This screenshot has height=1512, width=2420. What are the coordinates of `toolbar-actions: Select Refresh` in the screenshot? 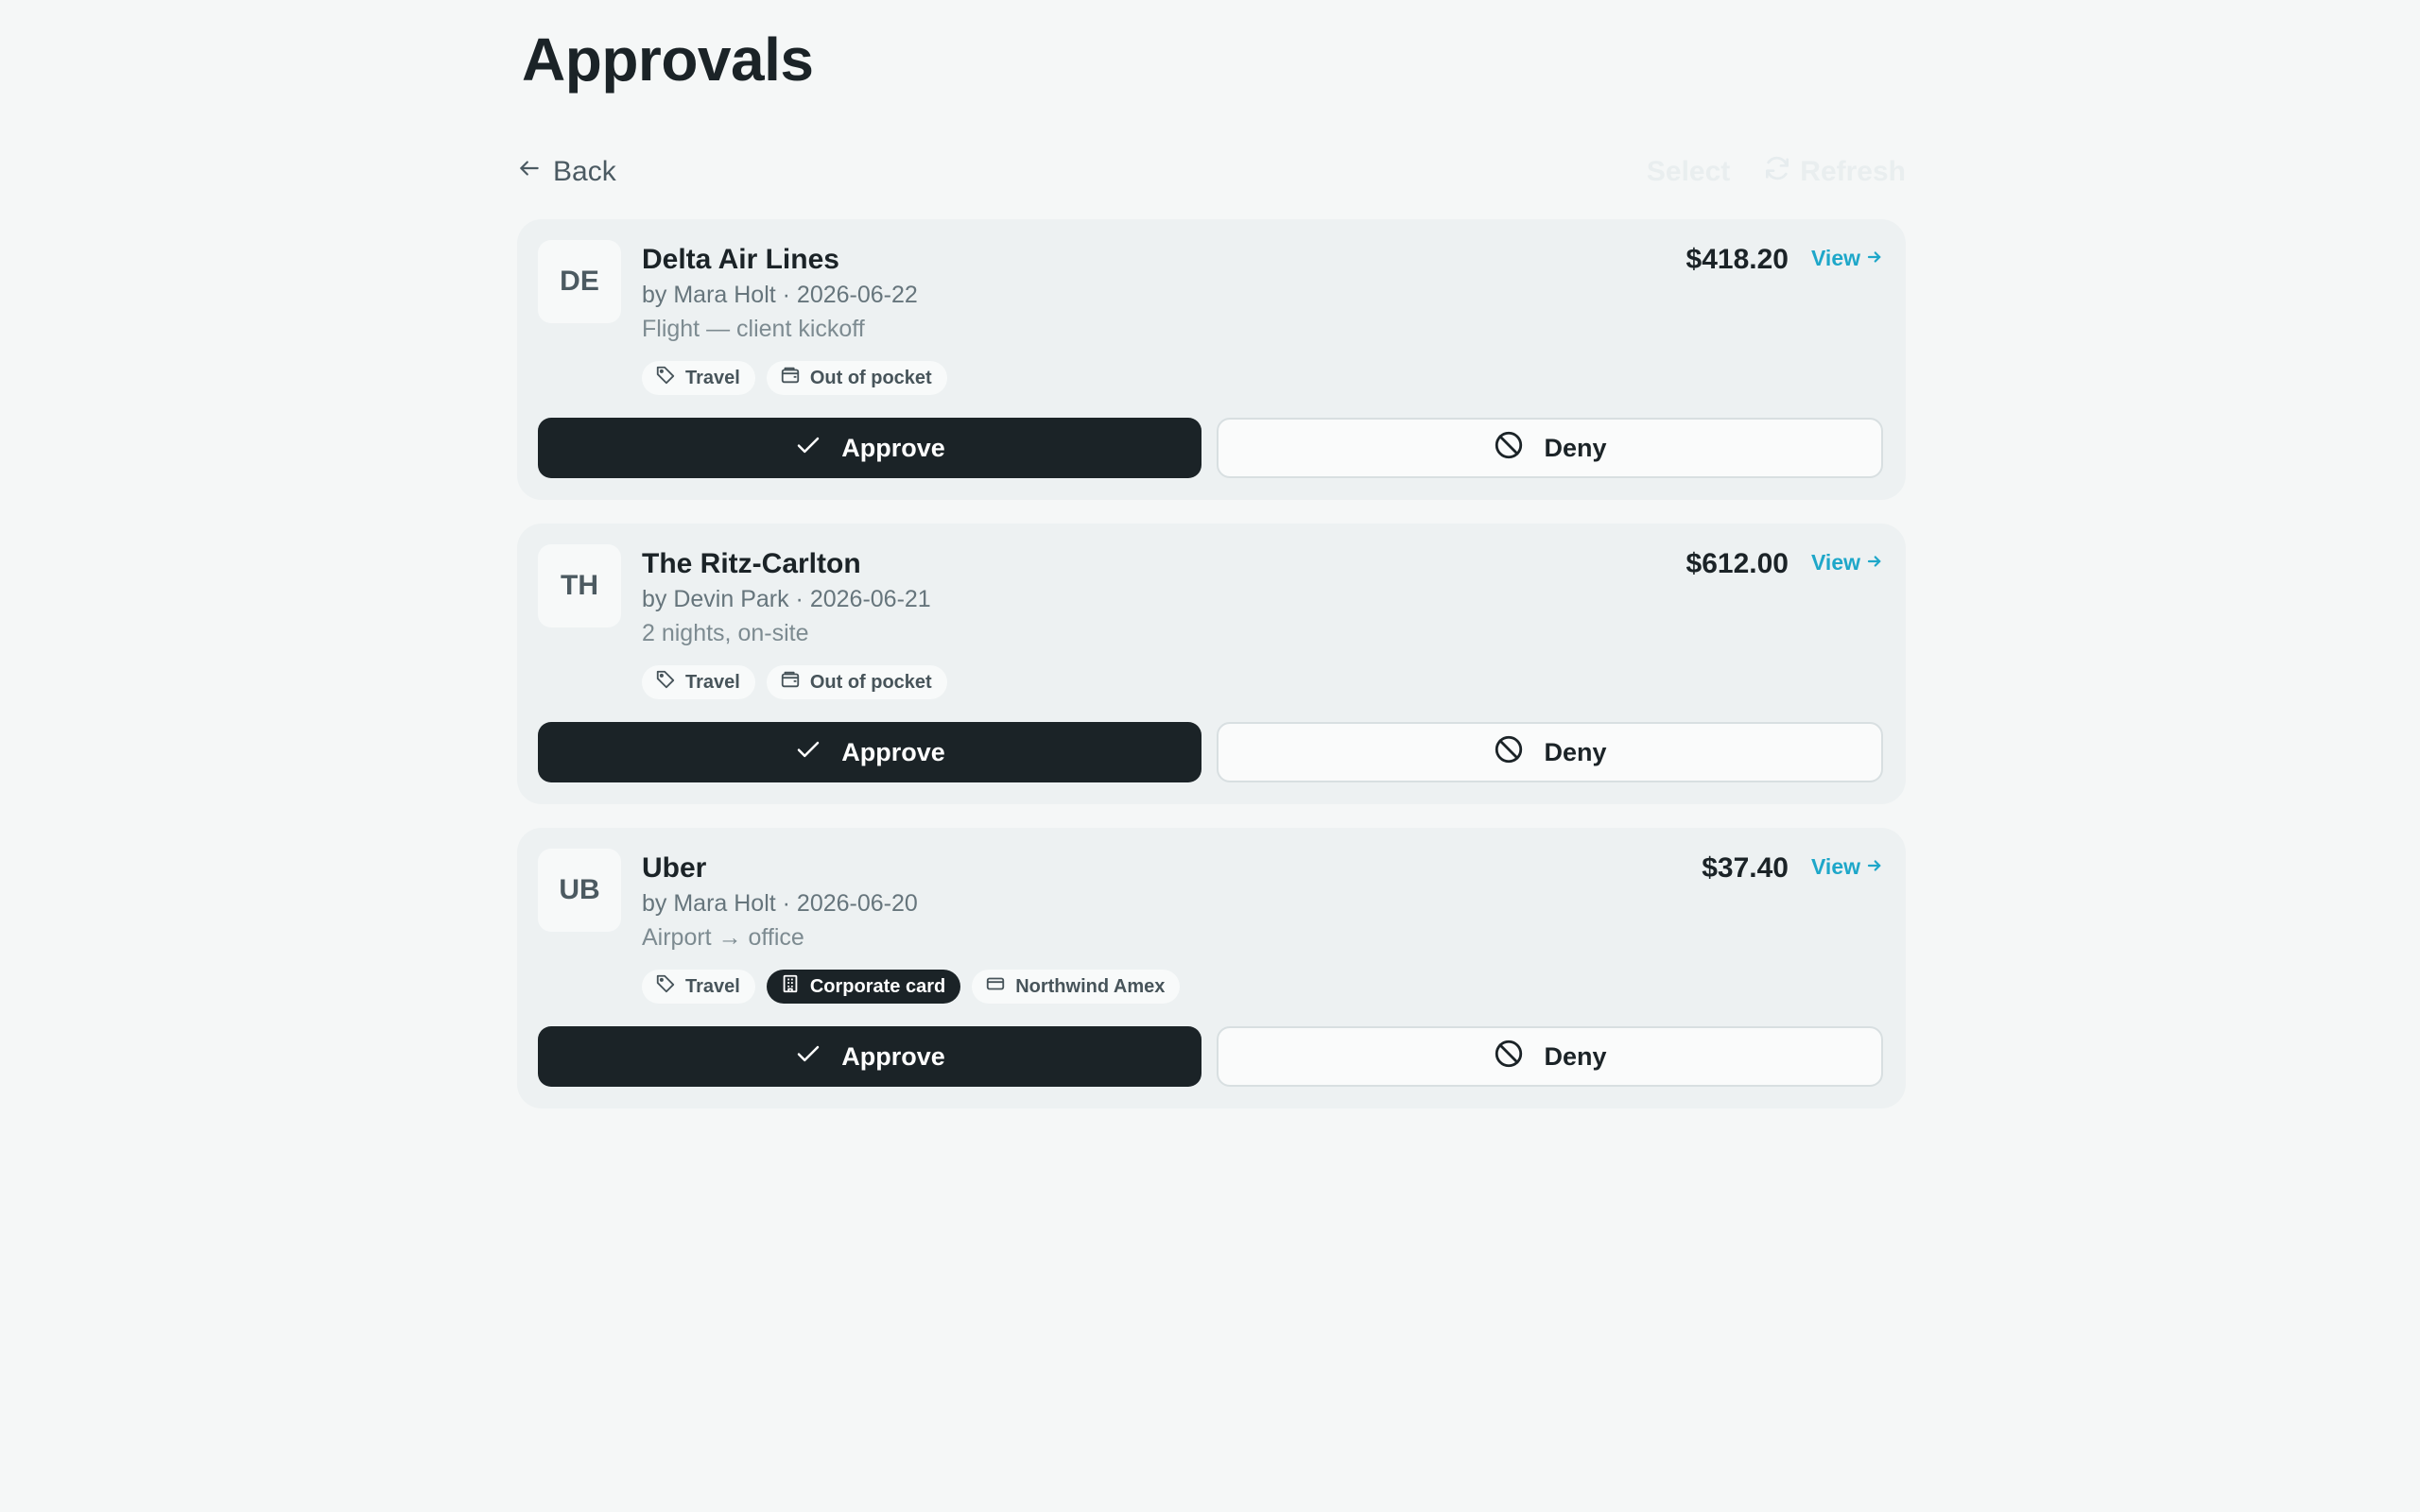 It's located at (1776, 172).